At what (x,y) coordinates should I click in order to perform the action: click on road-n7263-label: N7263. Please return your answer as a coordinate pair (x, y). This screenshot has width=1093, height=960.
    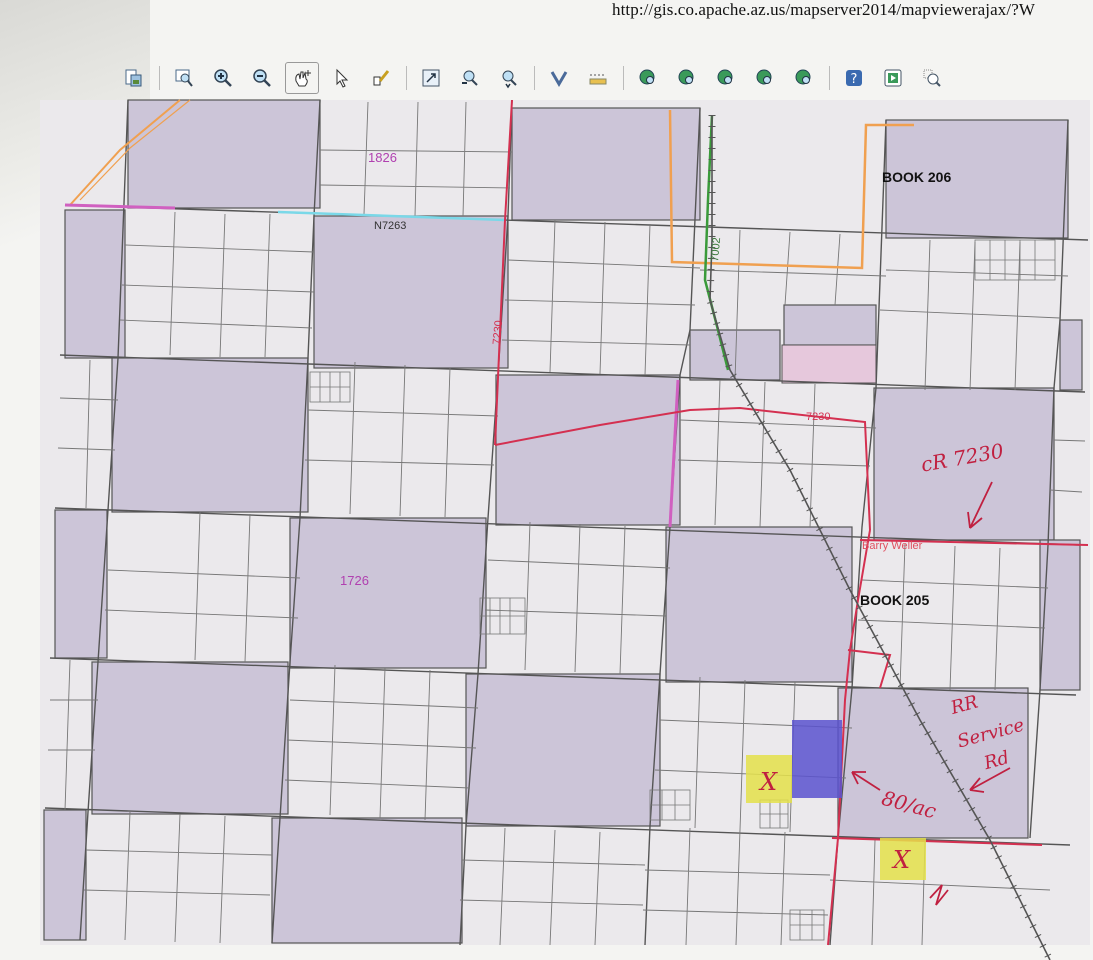
    Looking at the image, I should click on (390, 226).